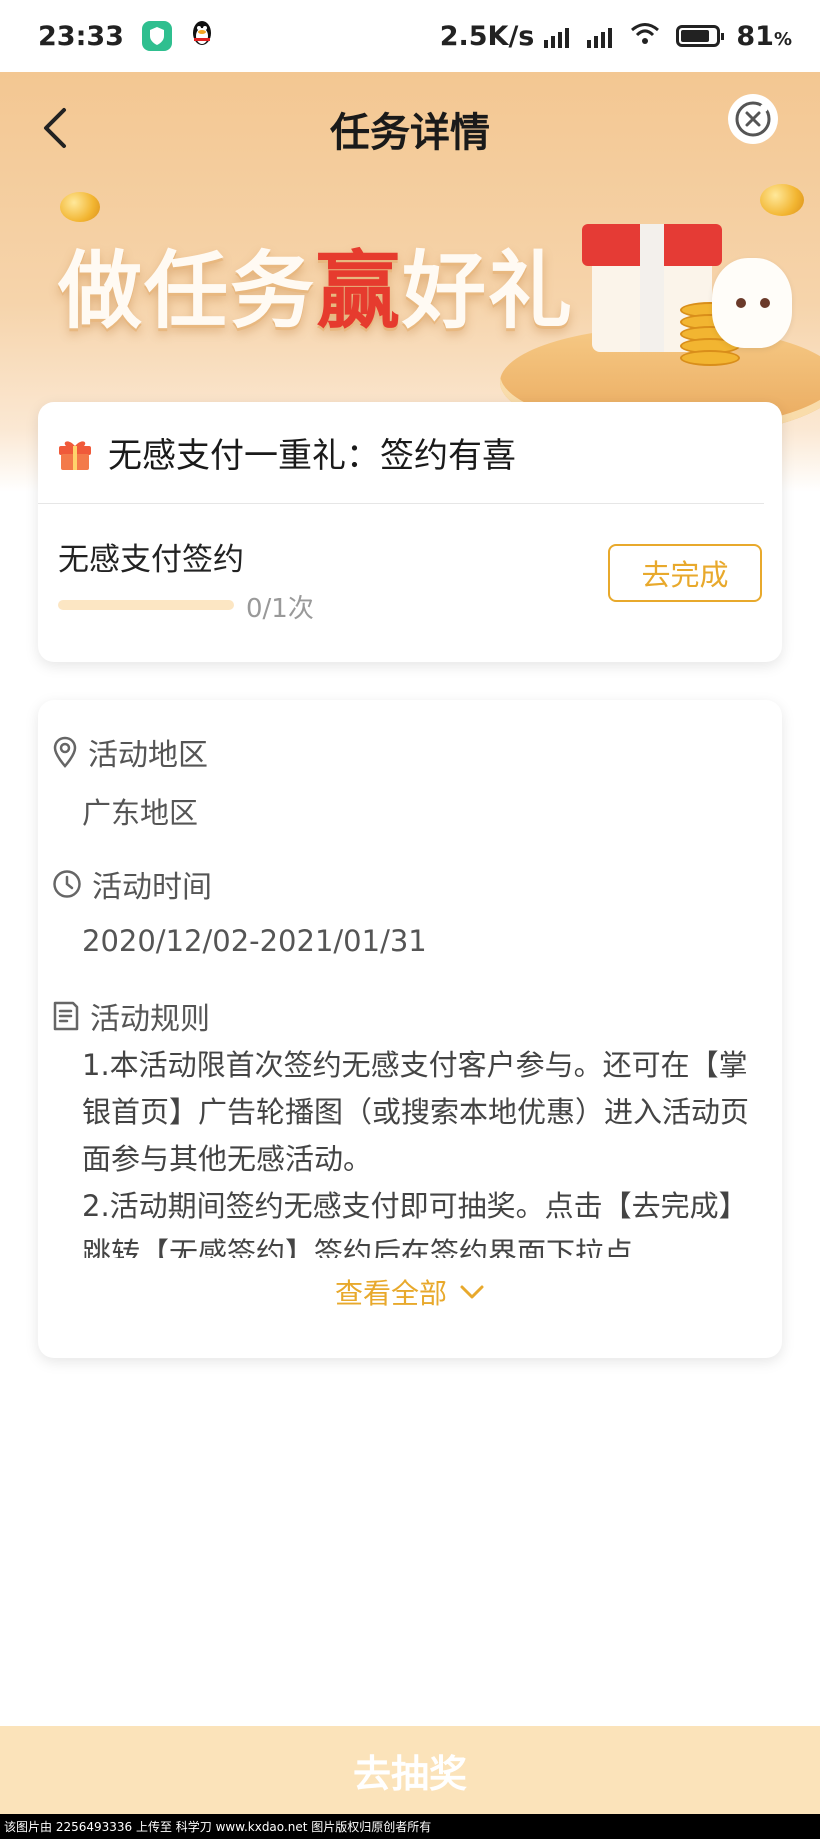 The width and height of the screenshot is (820, 1839). What do you see at coordinates (140, 813) in the screenshot?
I see `region-value: 广东地区` at bounding box center [140, 813].